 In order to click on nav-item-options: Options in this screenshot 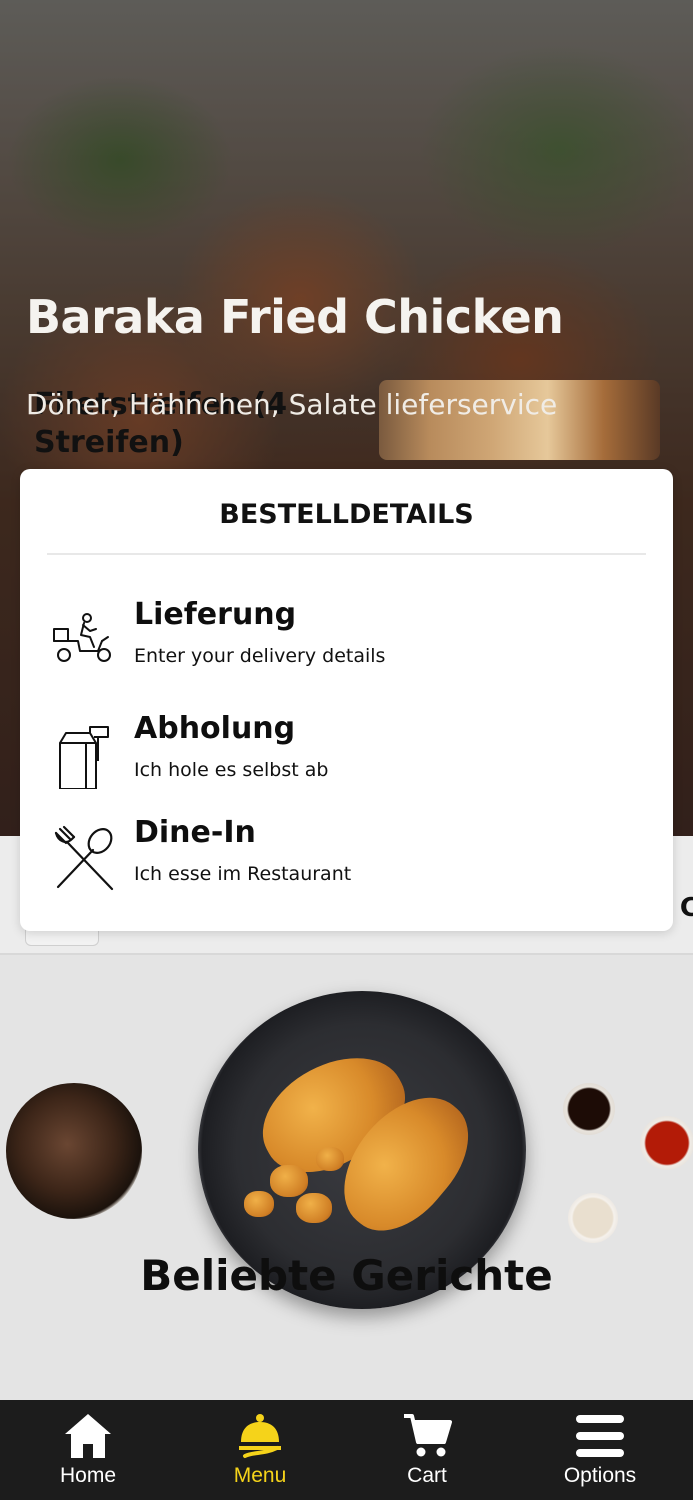, I will do `click(600, 1450)`.